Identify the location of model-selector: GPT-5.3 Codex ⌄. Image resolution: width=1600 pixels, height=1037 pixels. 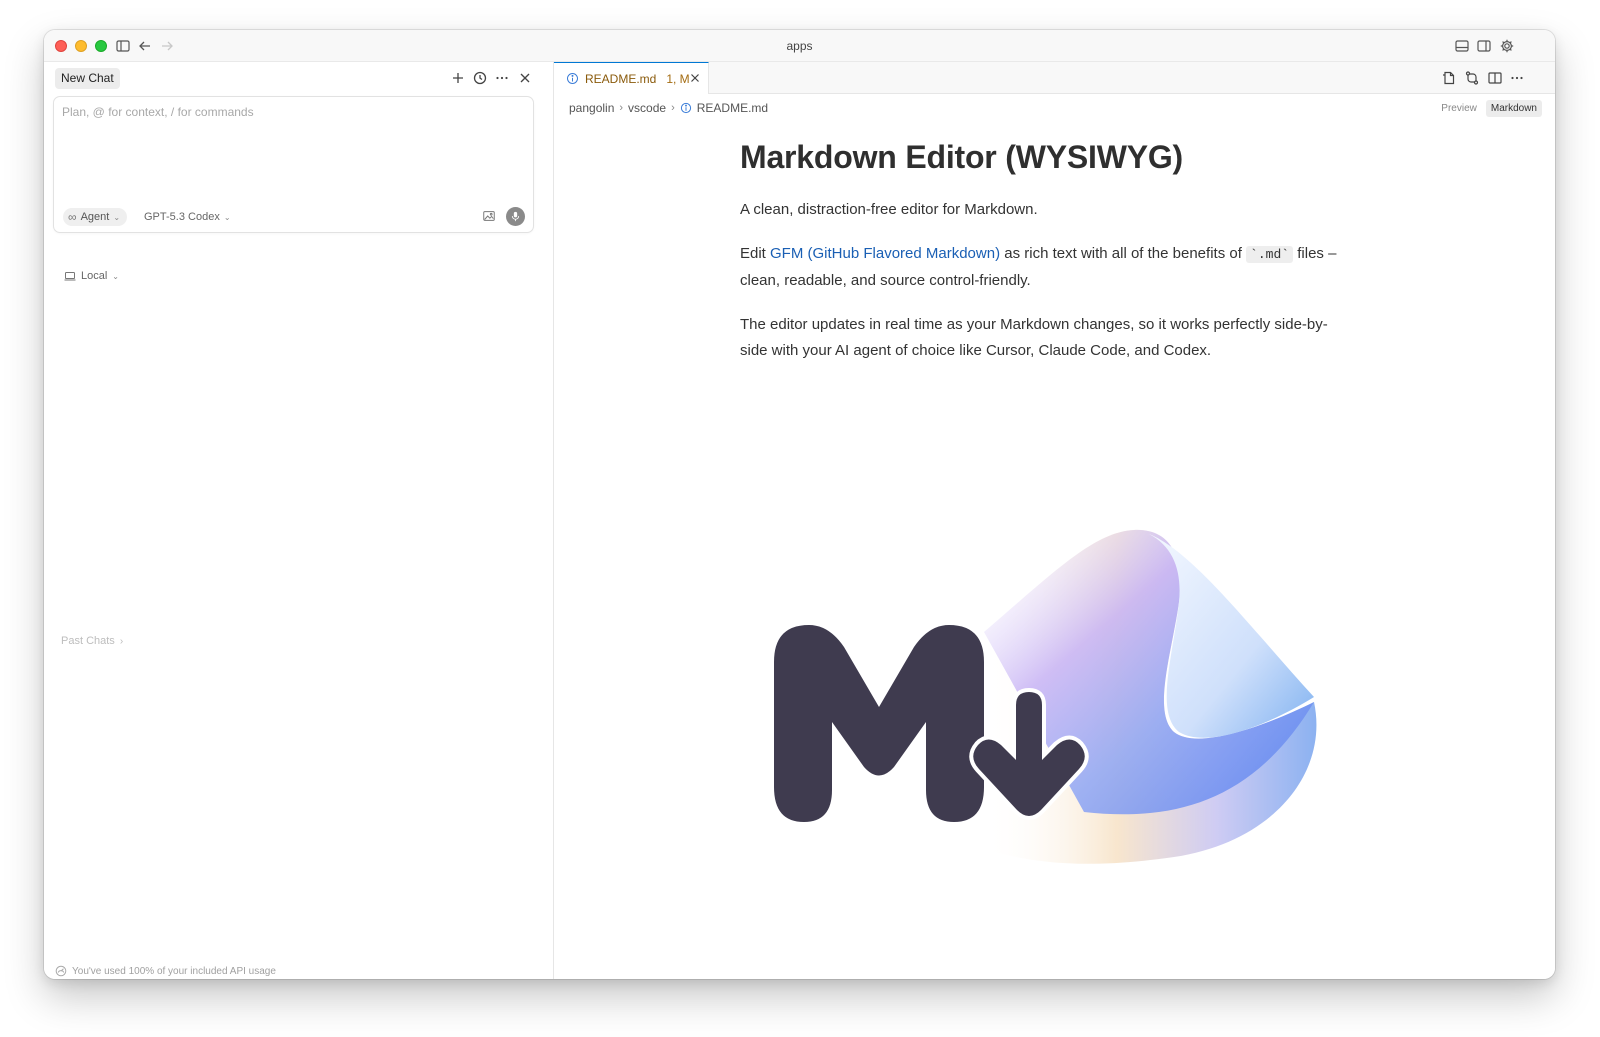
(187, 217).